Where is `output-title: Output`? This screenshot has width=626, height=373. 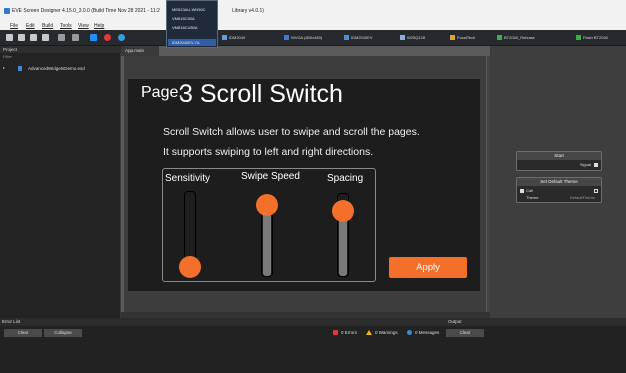
output-title: Output is located at coordinates (455, 321).